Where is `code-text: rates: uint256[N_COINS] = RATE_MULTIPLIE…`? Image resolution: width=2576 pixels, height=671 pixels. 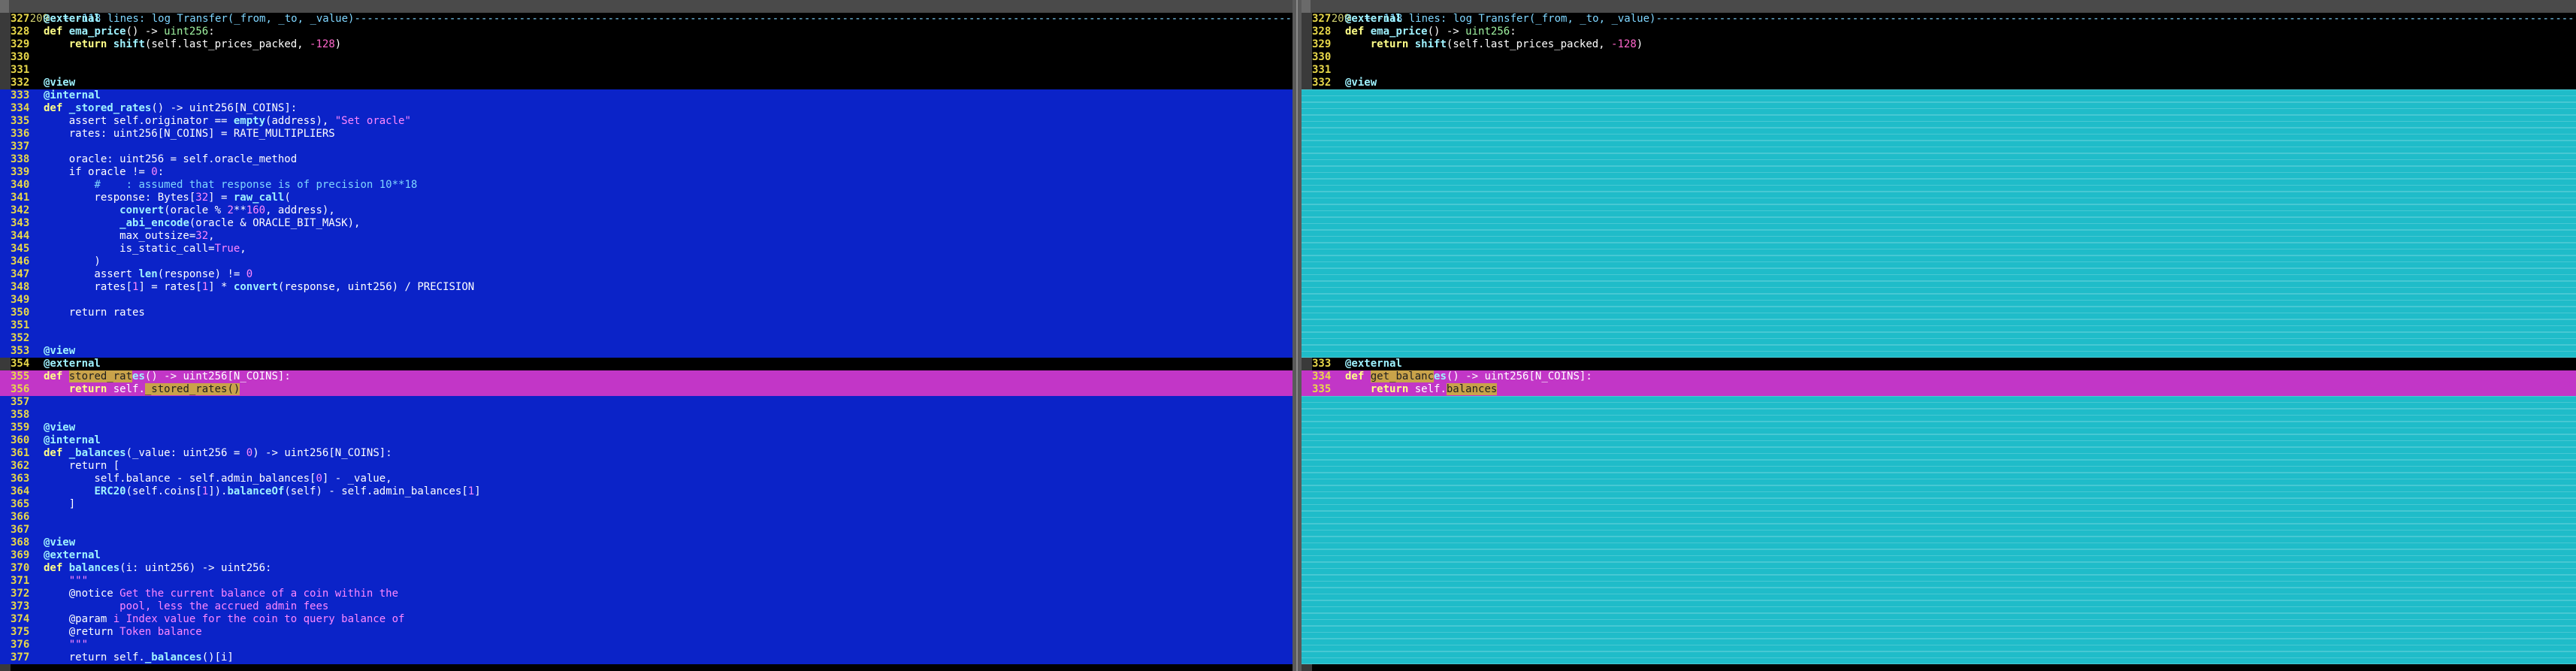
code-text: rates: uint256[N_COINS] = RATE_MULTIPLIE… is located at coordinates (667, 135).